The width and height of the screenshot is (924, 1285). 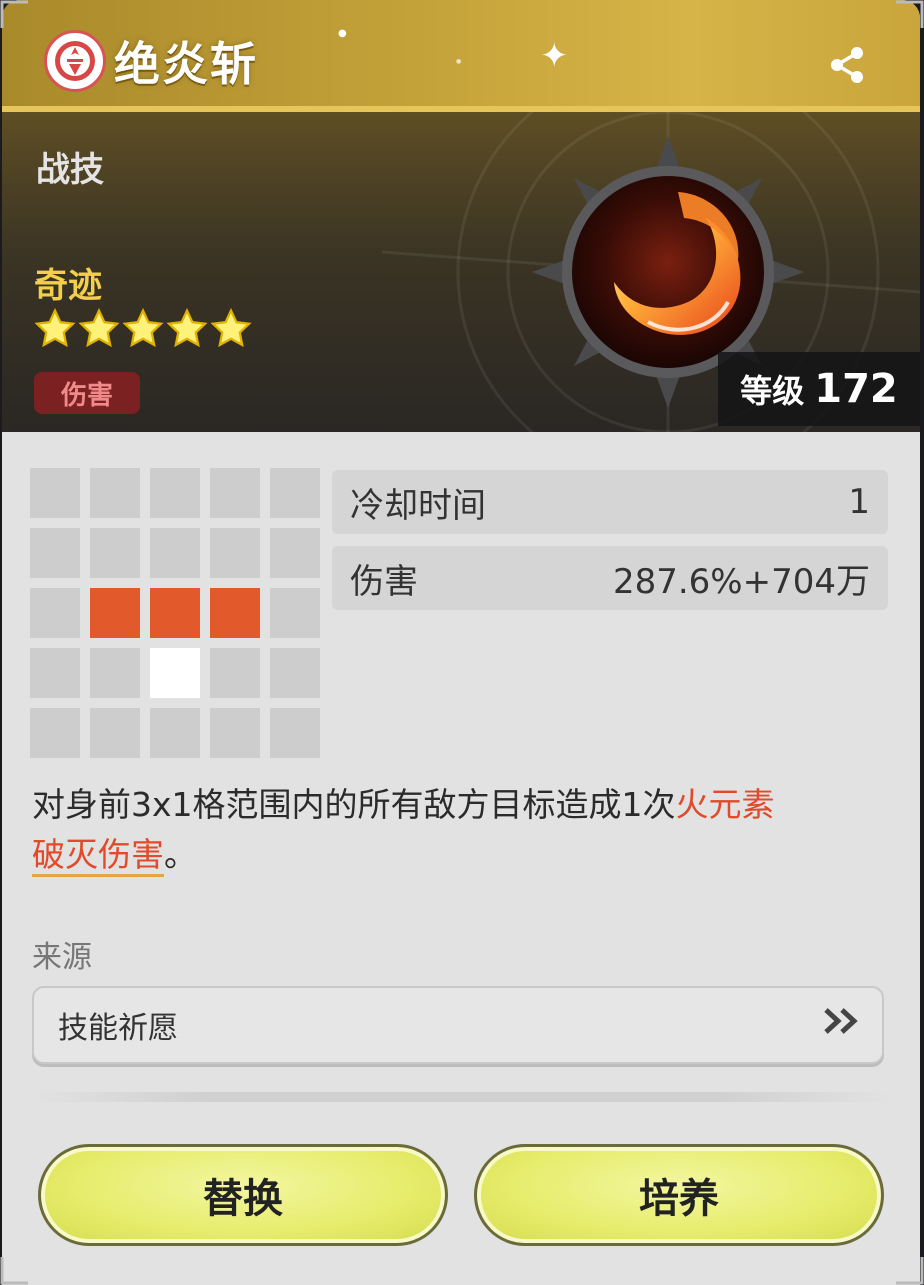 What do you see at coordinates (461, 53) in the screenshot?
I see `card-header: ✦ ● ● 绝炎斩` at bounding box center [461, 53].